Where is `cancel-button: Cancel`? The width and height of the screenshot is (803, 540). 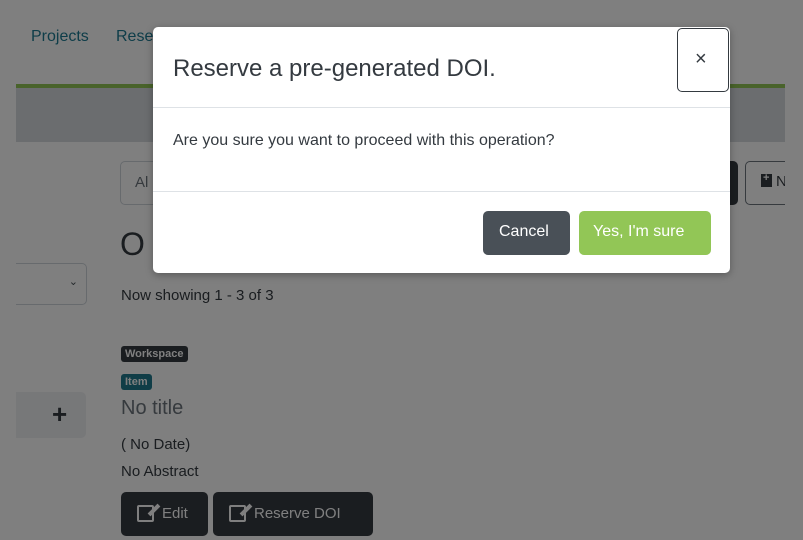
cancel-button: Cancel is located at coordinates (526, 233).